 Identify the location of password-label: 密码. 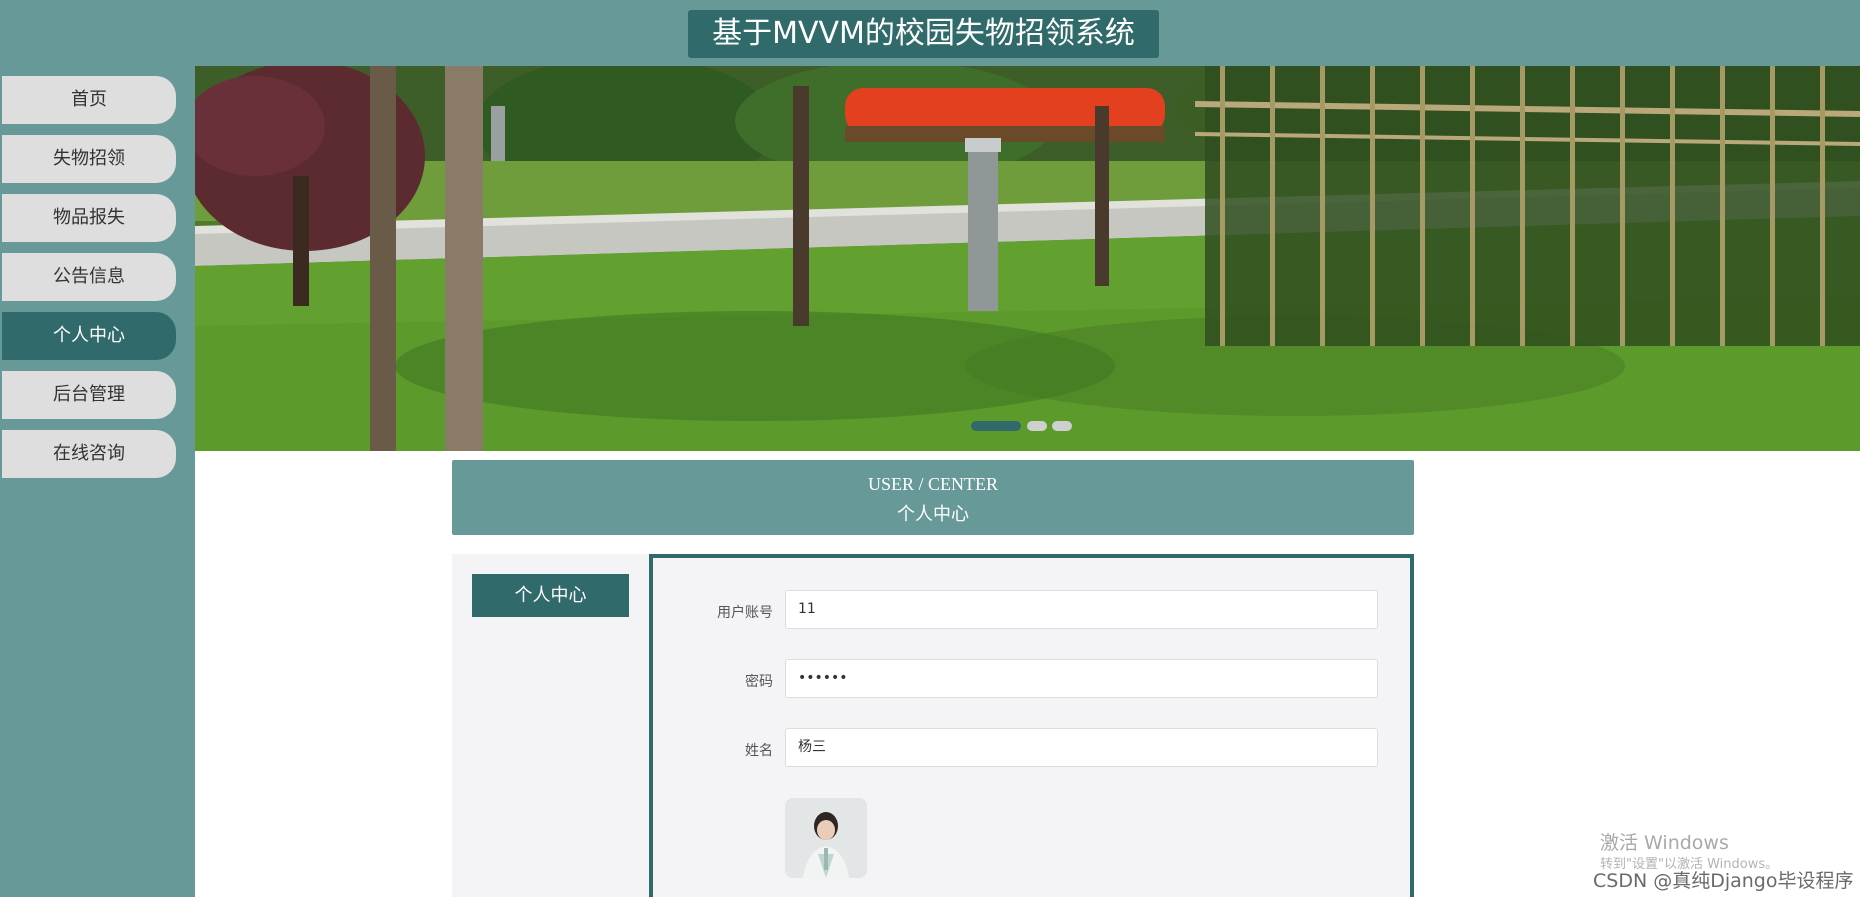
(759, 682).